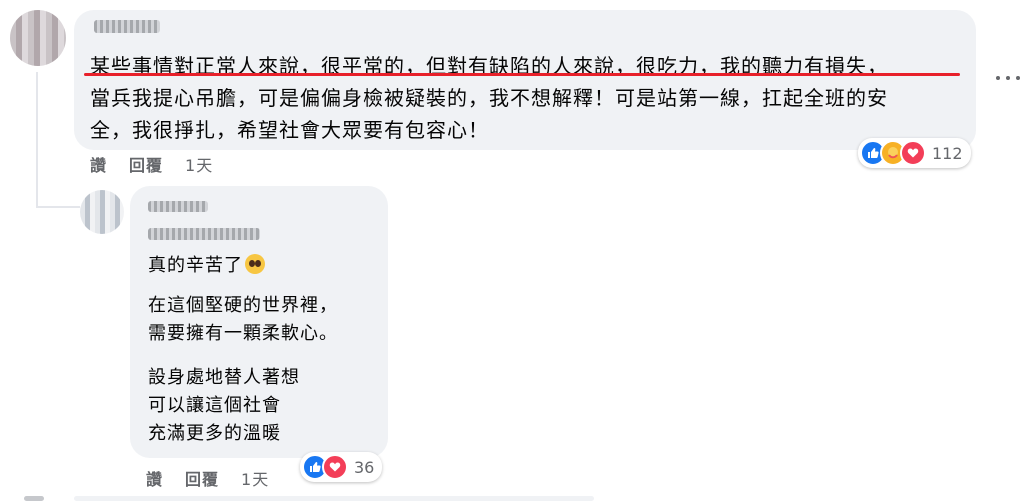 The height and width of the screenshot is (501, 1024). Describe the element at coordinates (512, 496) in the screenshot. I see `next-comment-partial` at that location.